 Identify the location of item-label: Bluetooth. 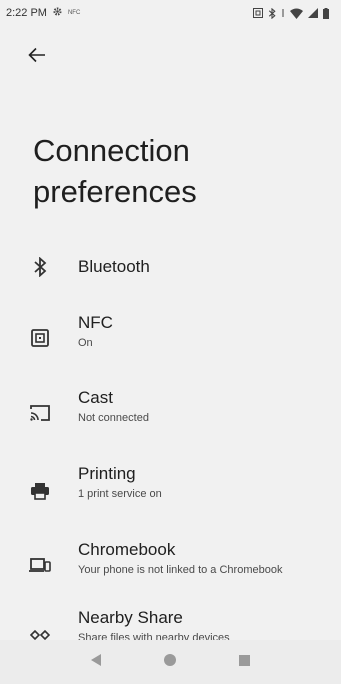
(114, 266).